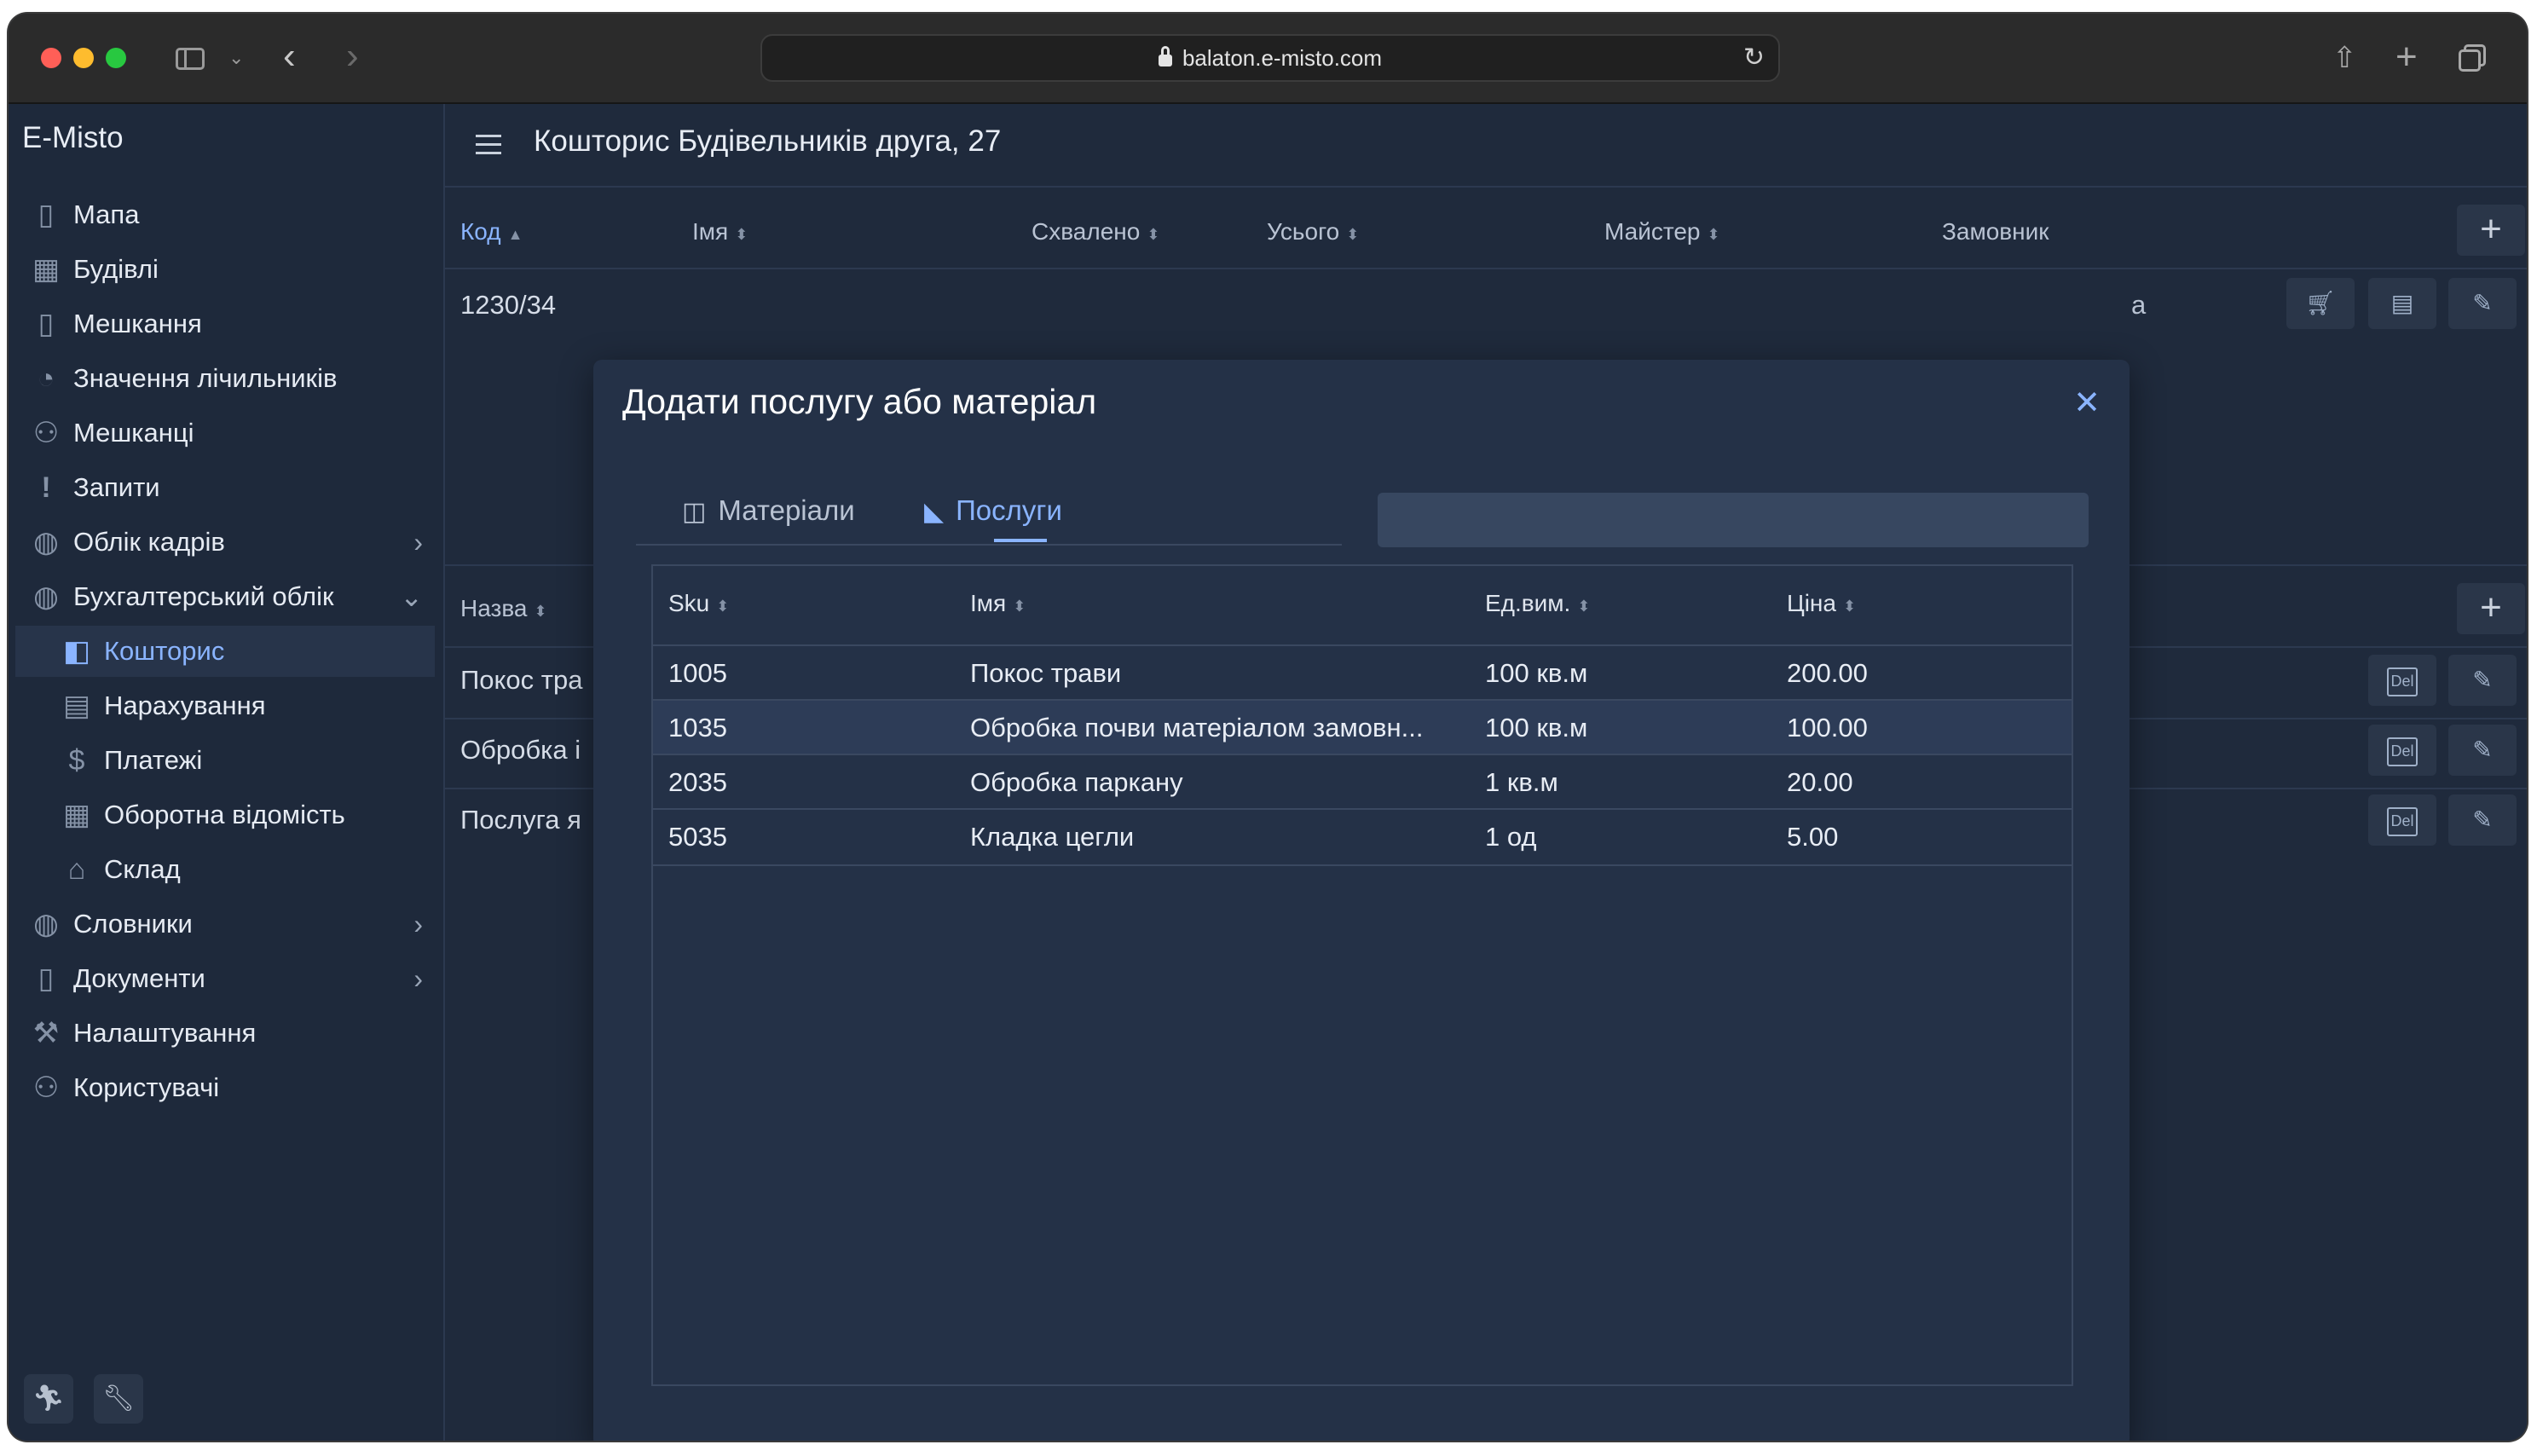  What do you see at coordinates (137, 323) in the screenshot?
I see `sidebar-item-label: Мешкання` at bounding box center [137, 323].